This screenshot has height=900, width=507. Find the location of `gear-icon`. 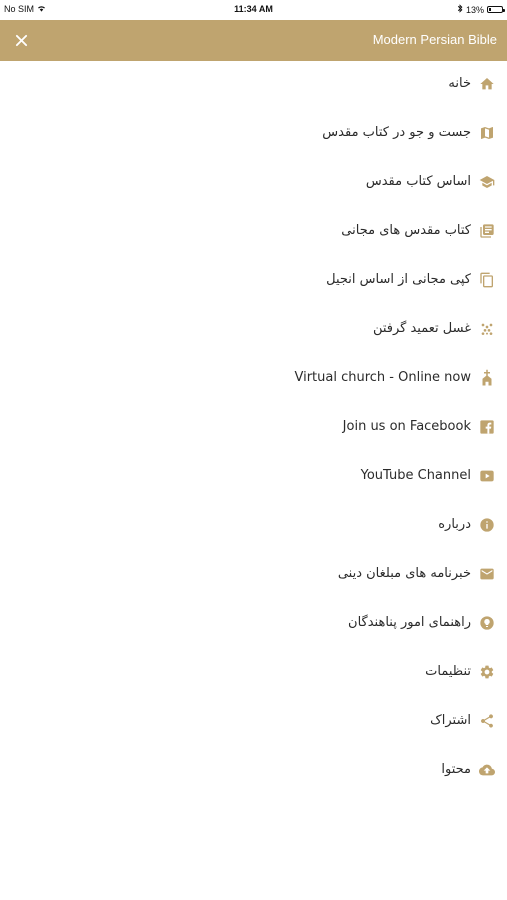

gear-icon is located at coordinates (487, 672).